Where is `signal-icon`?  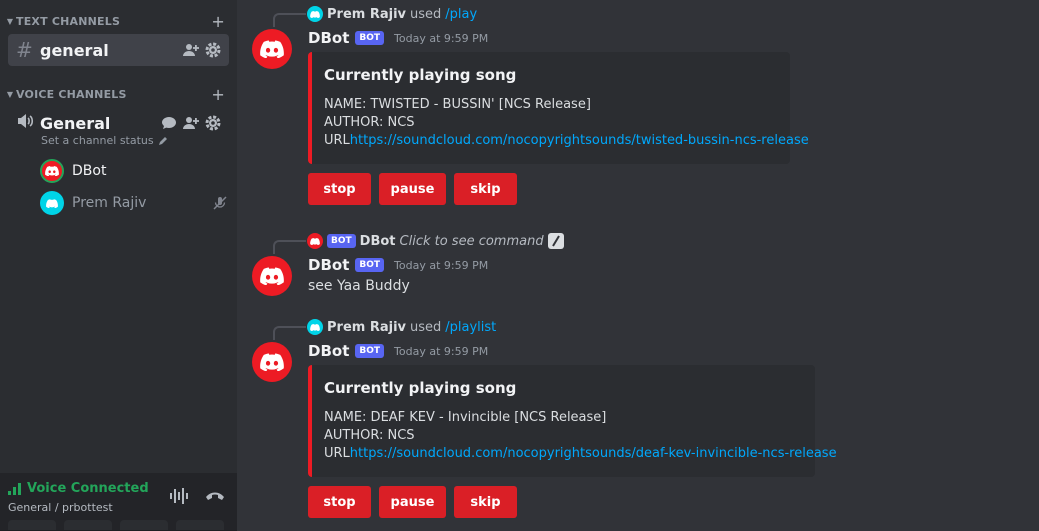
signal-icon is located at coordinates (14, 488).